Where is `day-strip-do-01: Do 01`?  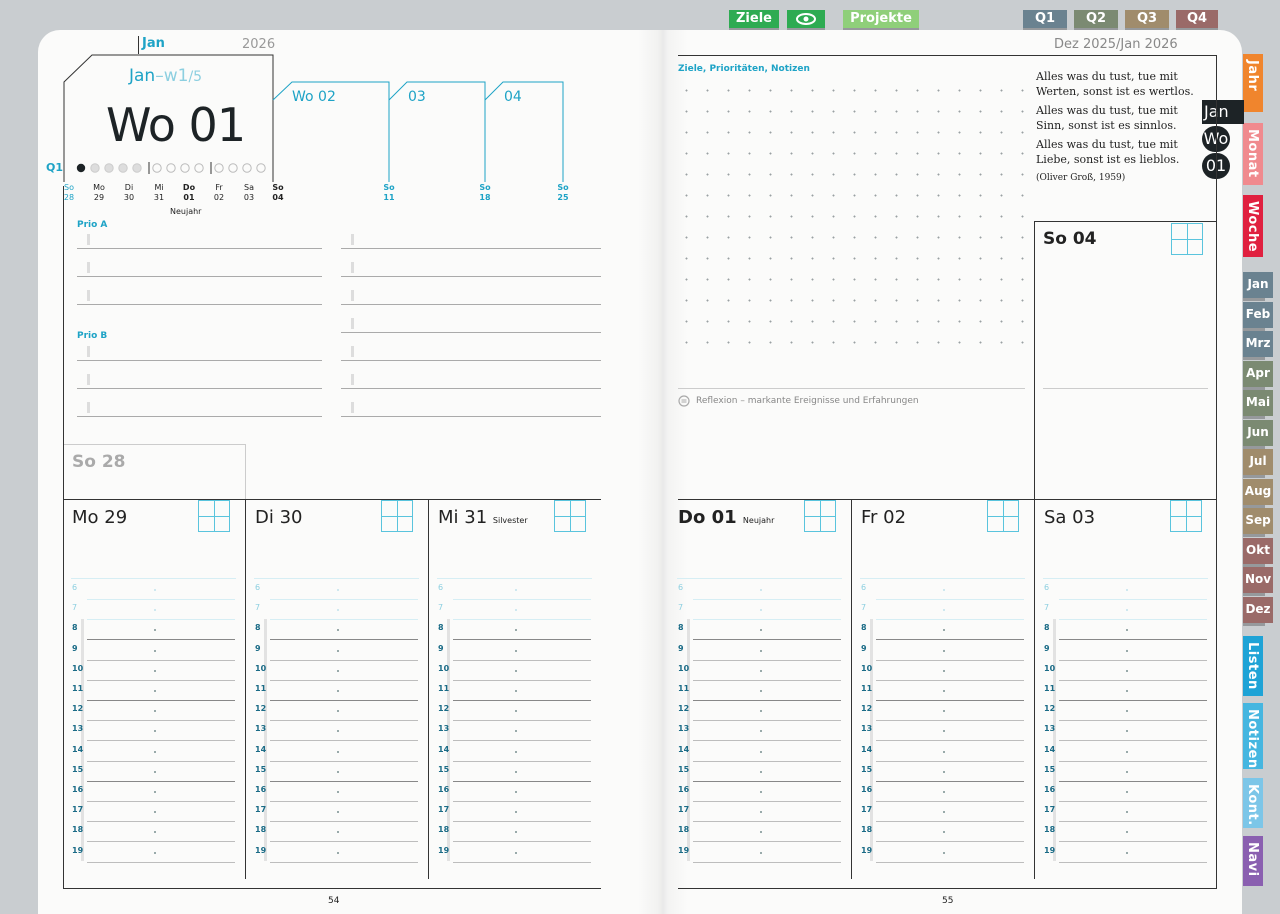
day-strip-do-01: Do 01 is located at coordinates (189, 193).